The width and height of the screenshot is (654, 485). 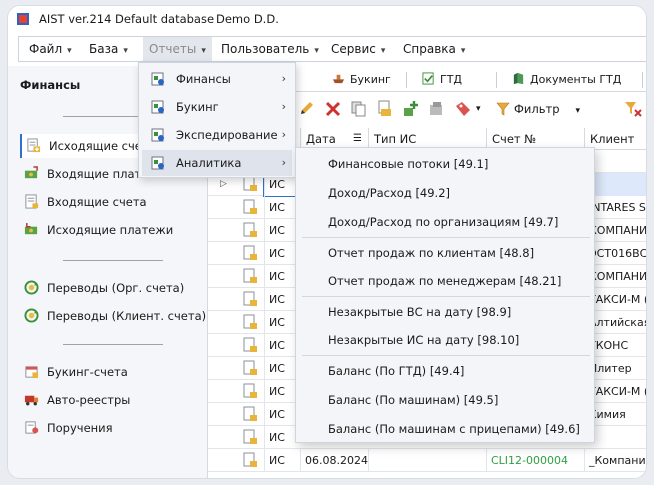 I want to click on divider, so click(x=113, y=344).